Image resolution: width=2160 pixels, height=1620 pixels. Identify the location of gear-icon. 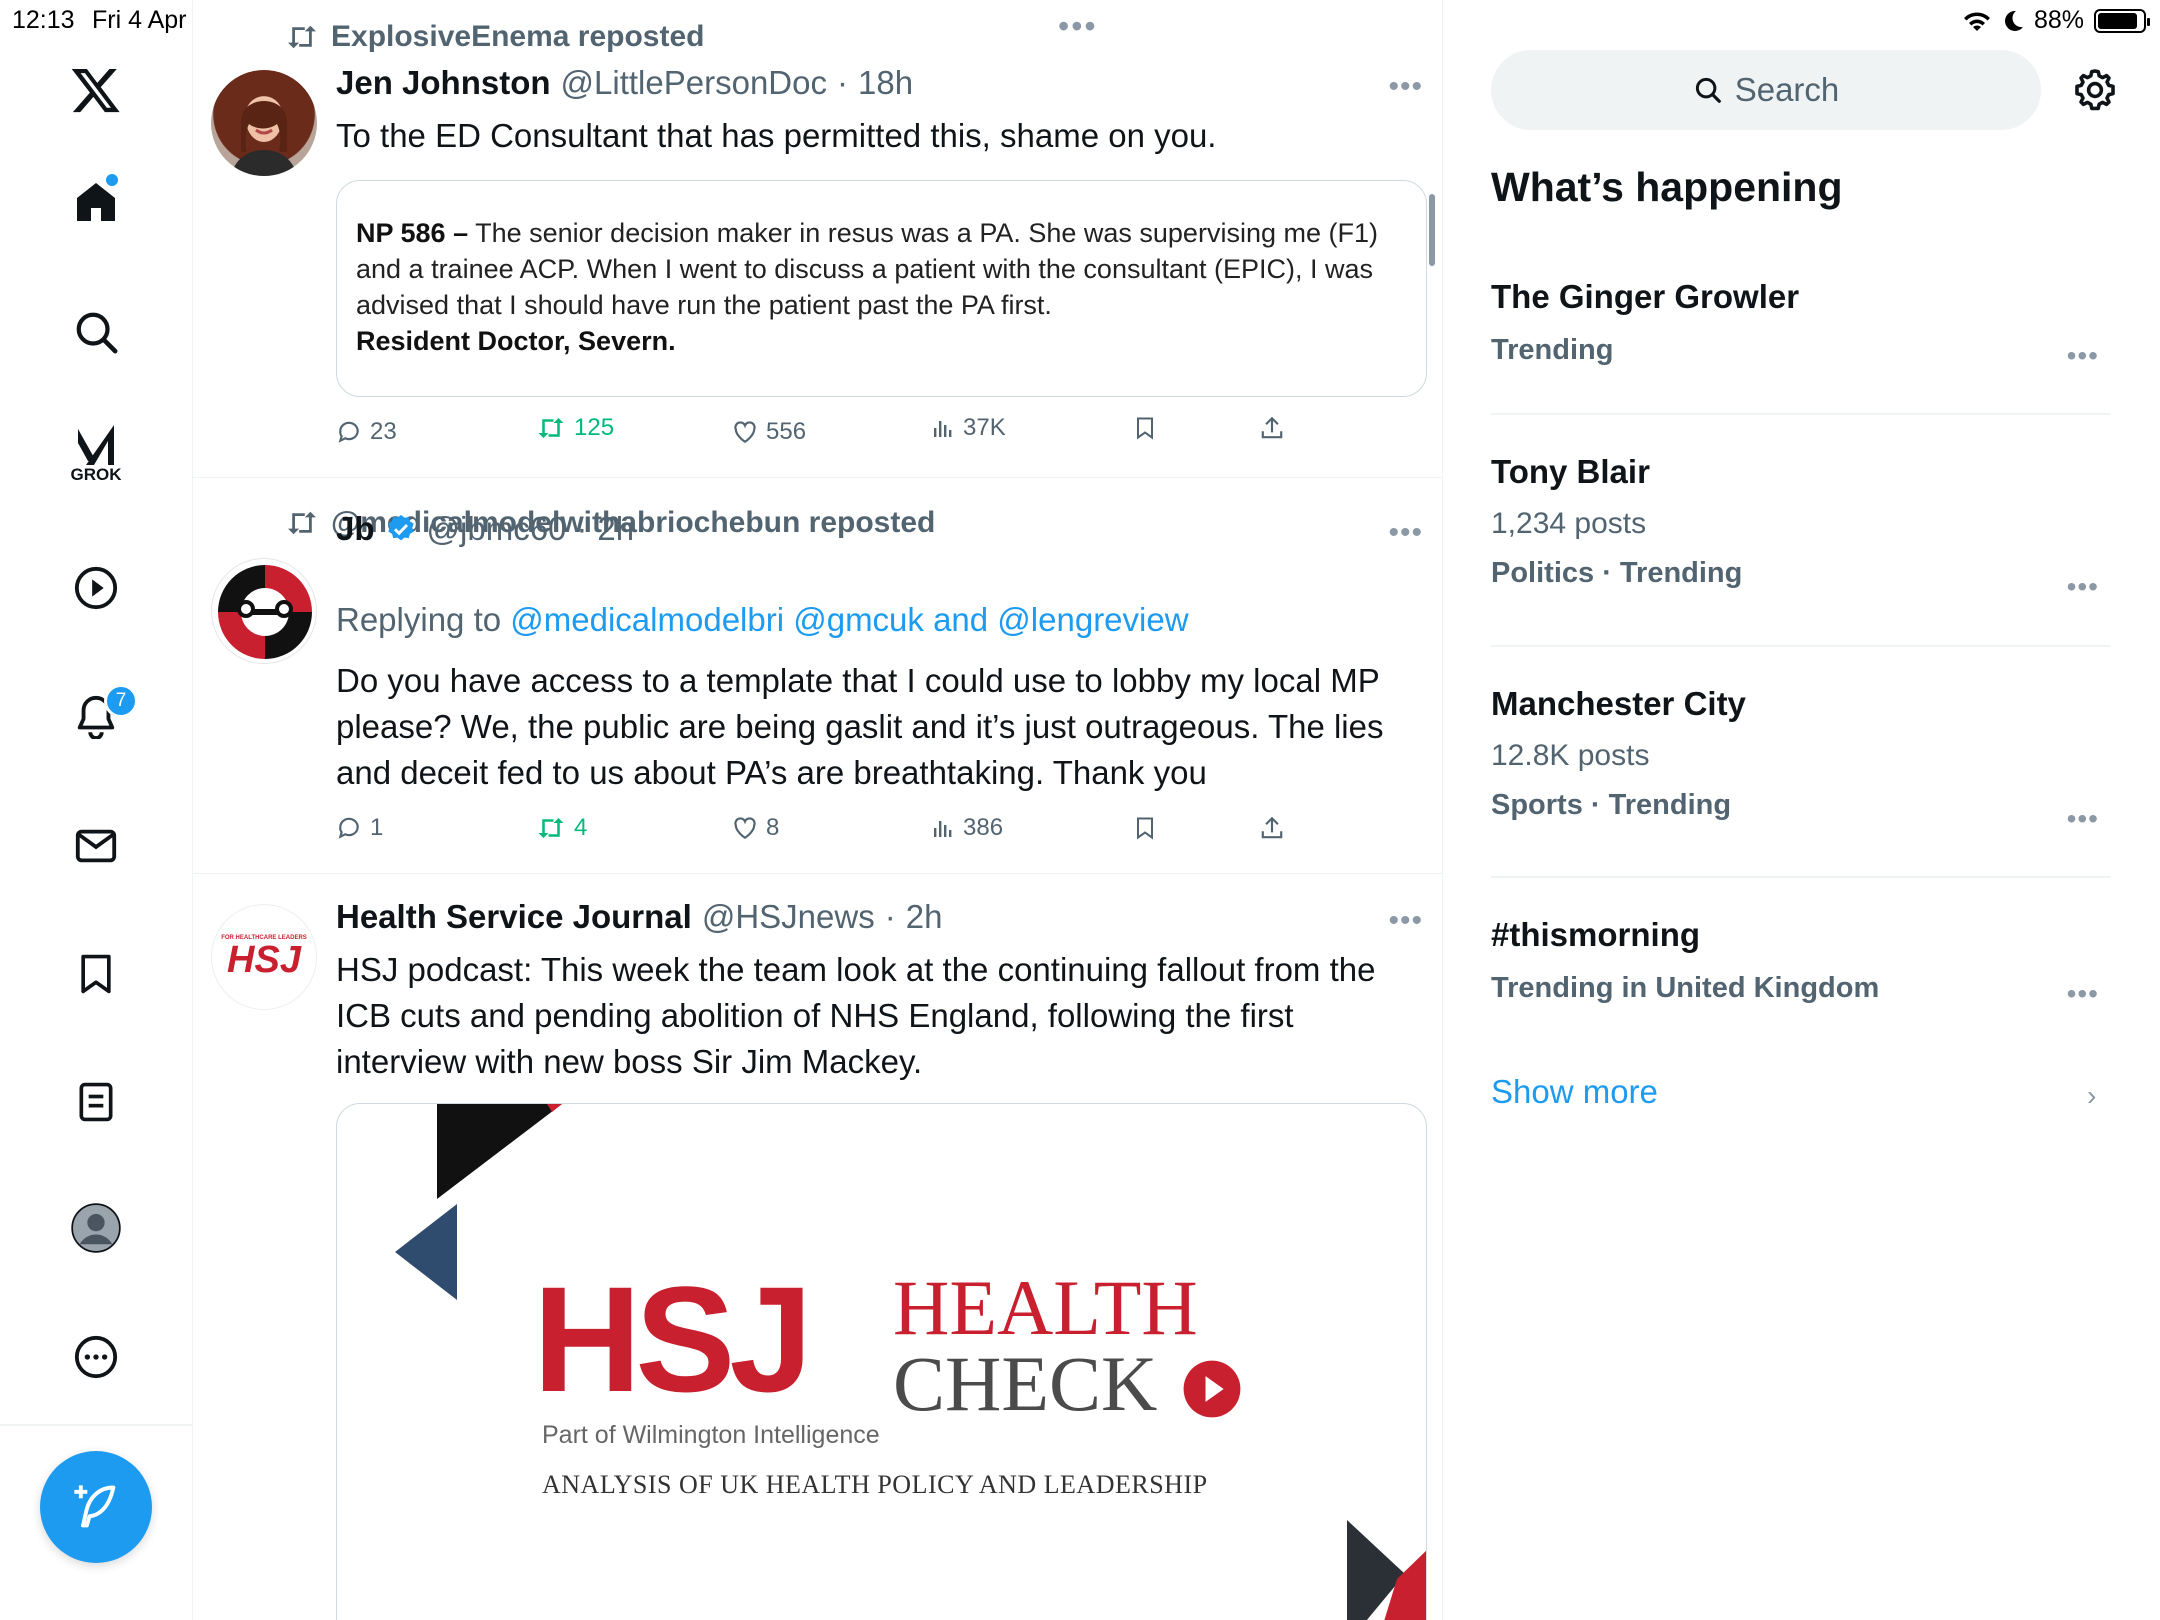
(2095, 90).